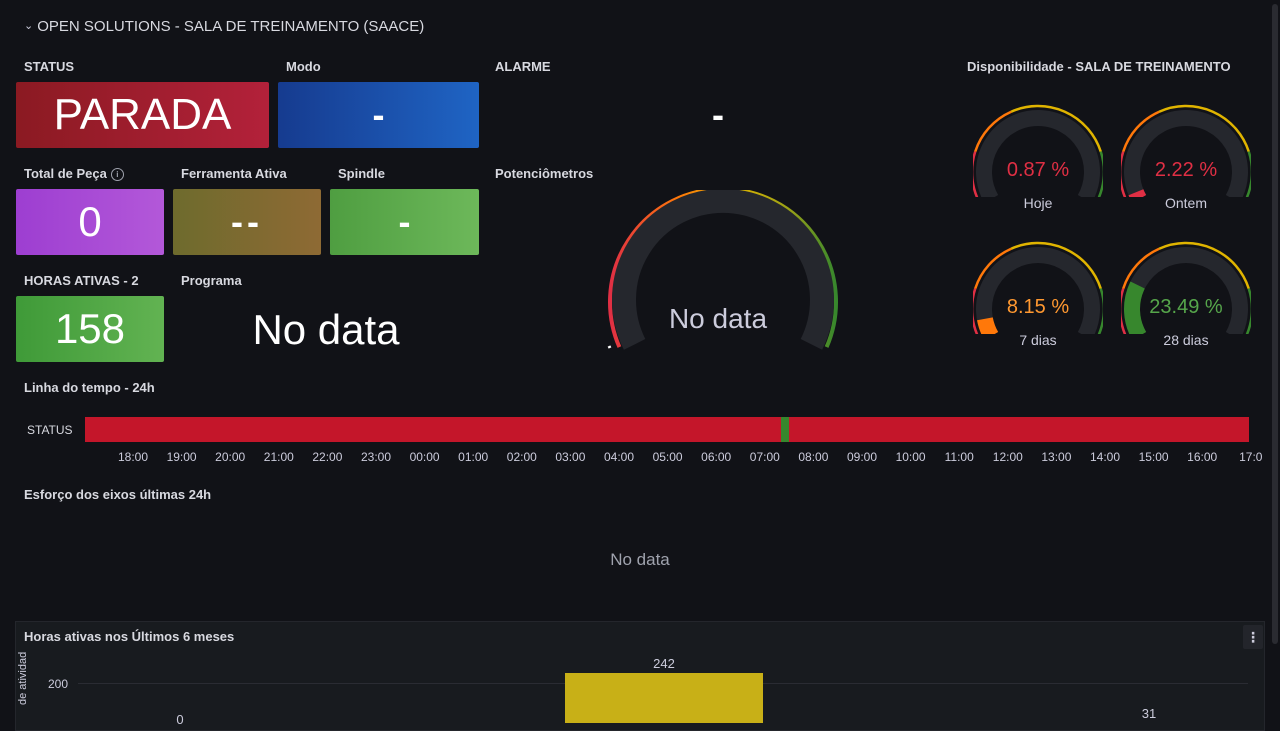  What do you see at coordinates (376, 457) in the screenshot?
I see `timeline-tick: 23:00` at bounding box center [376, 457].